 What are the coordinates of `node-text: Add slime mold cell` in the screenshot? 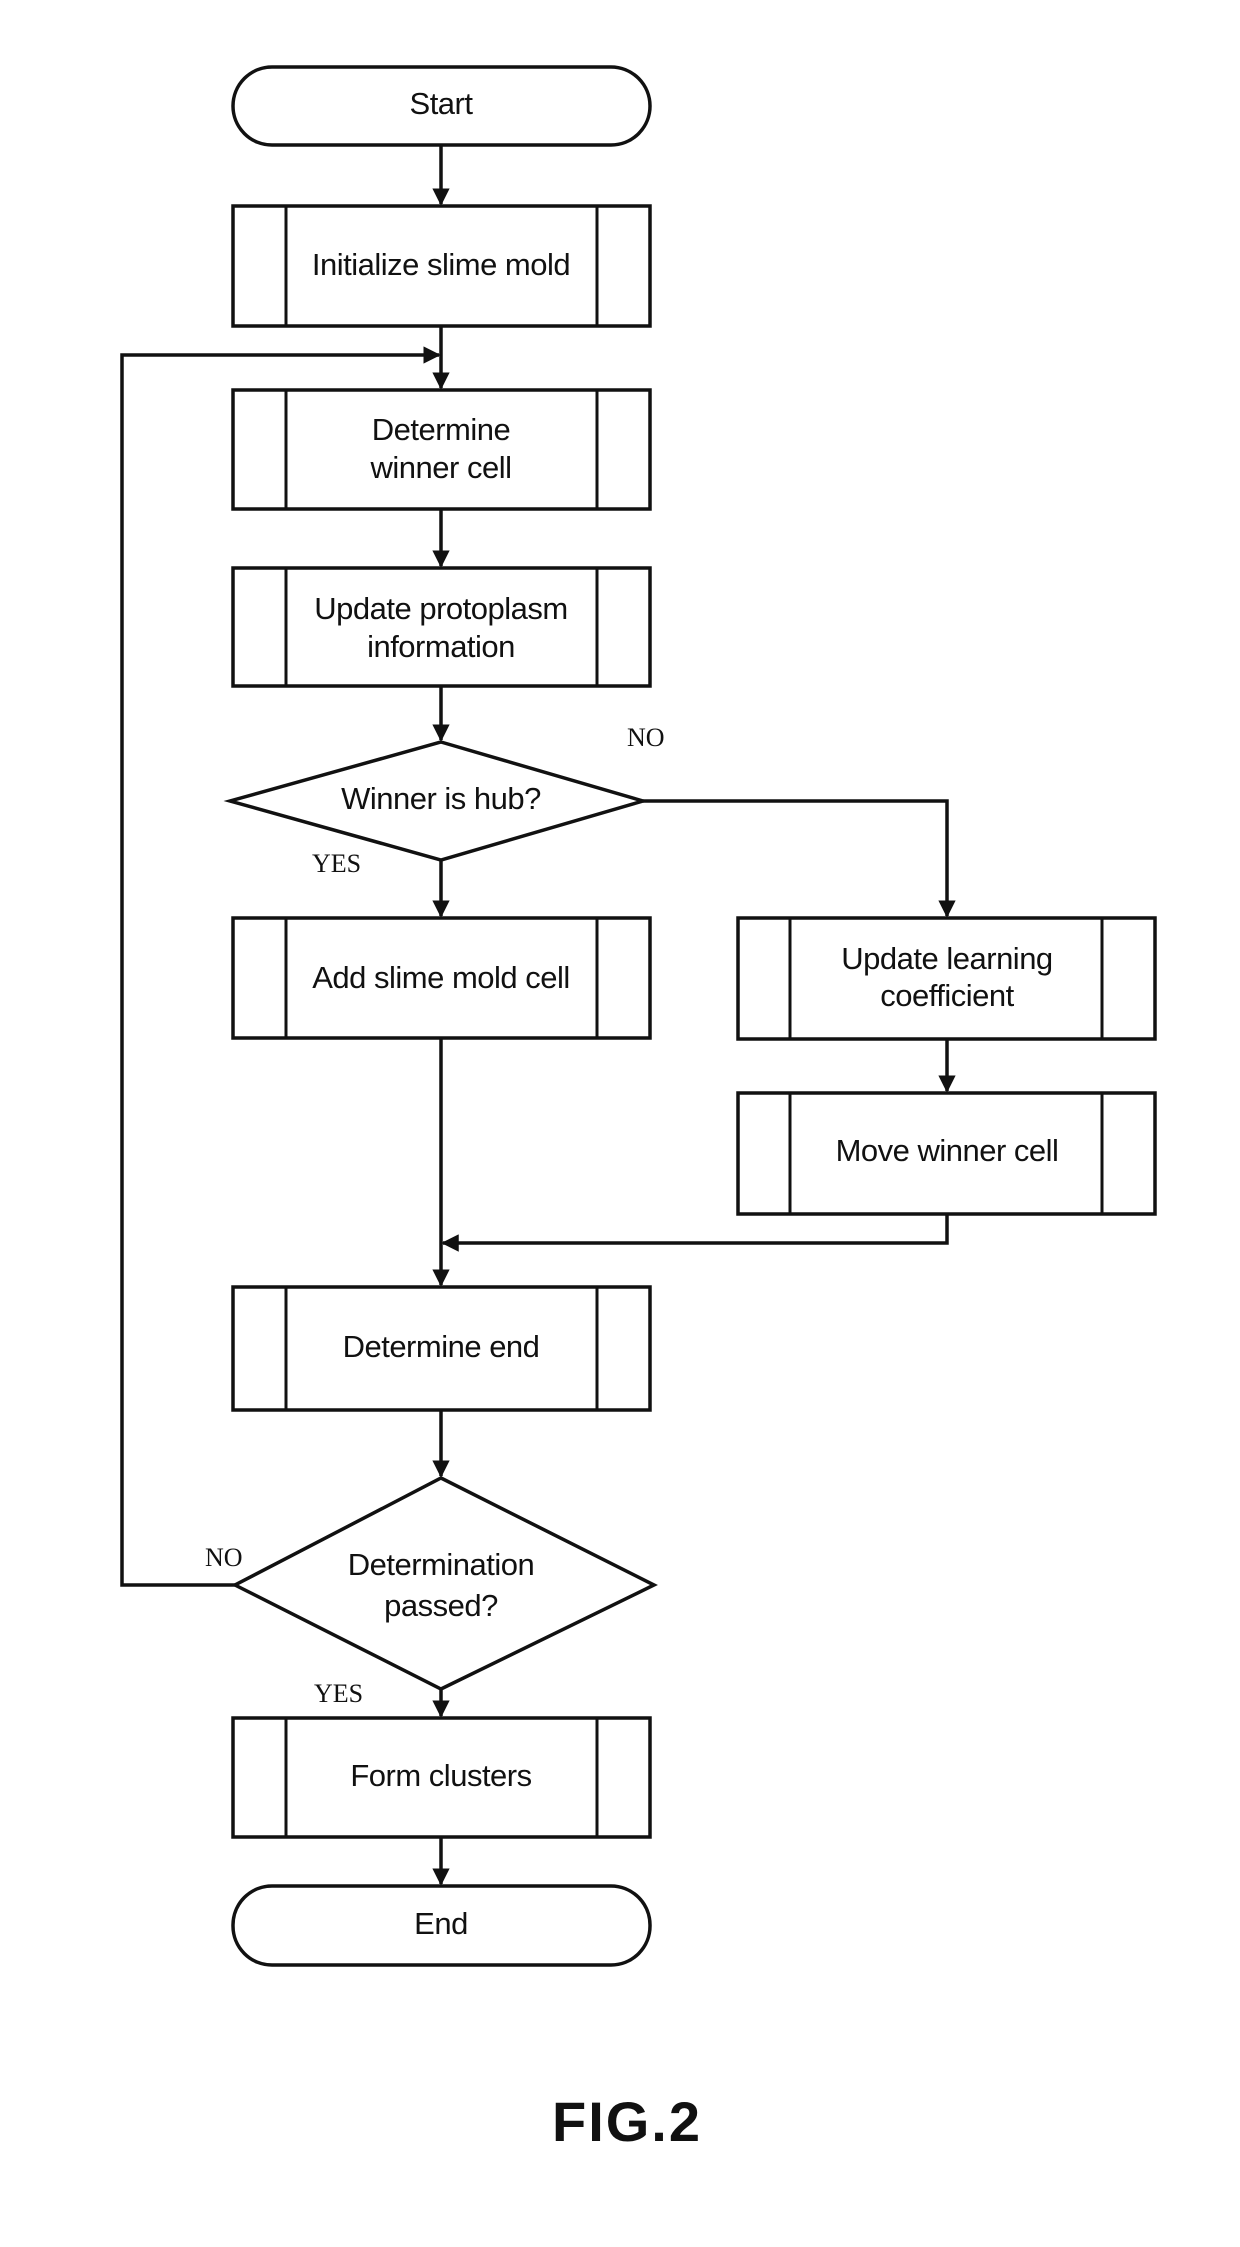 It's located at (441, 977).